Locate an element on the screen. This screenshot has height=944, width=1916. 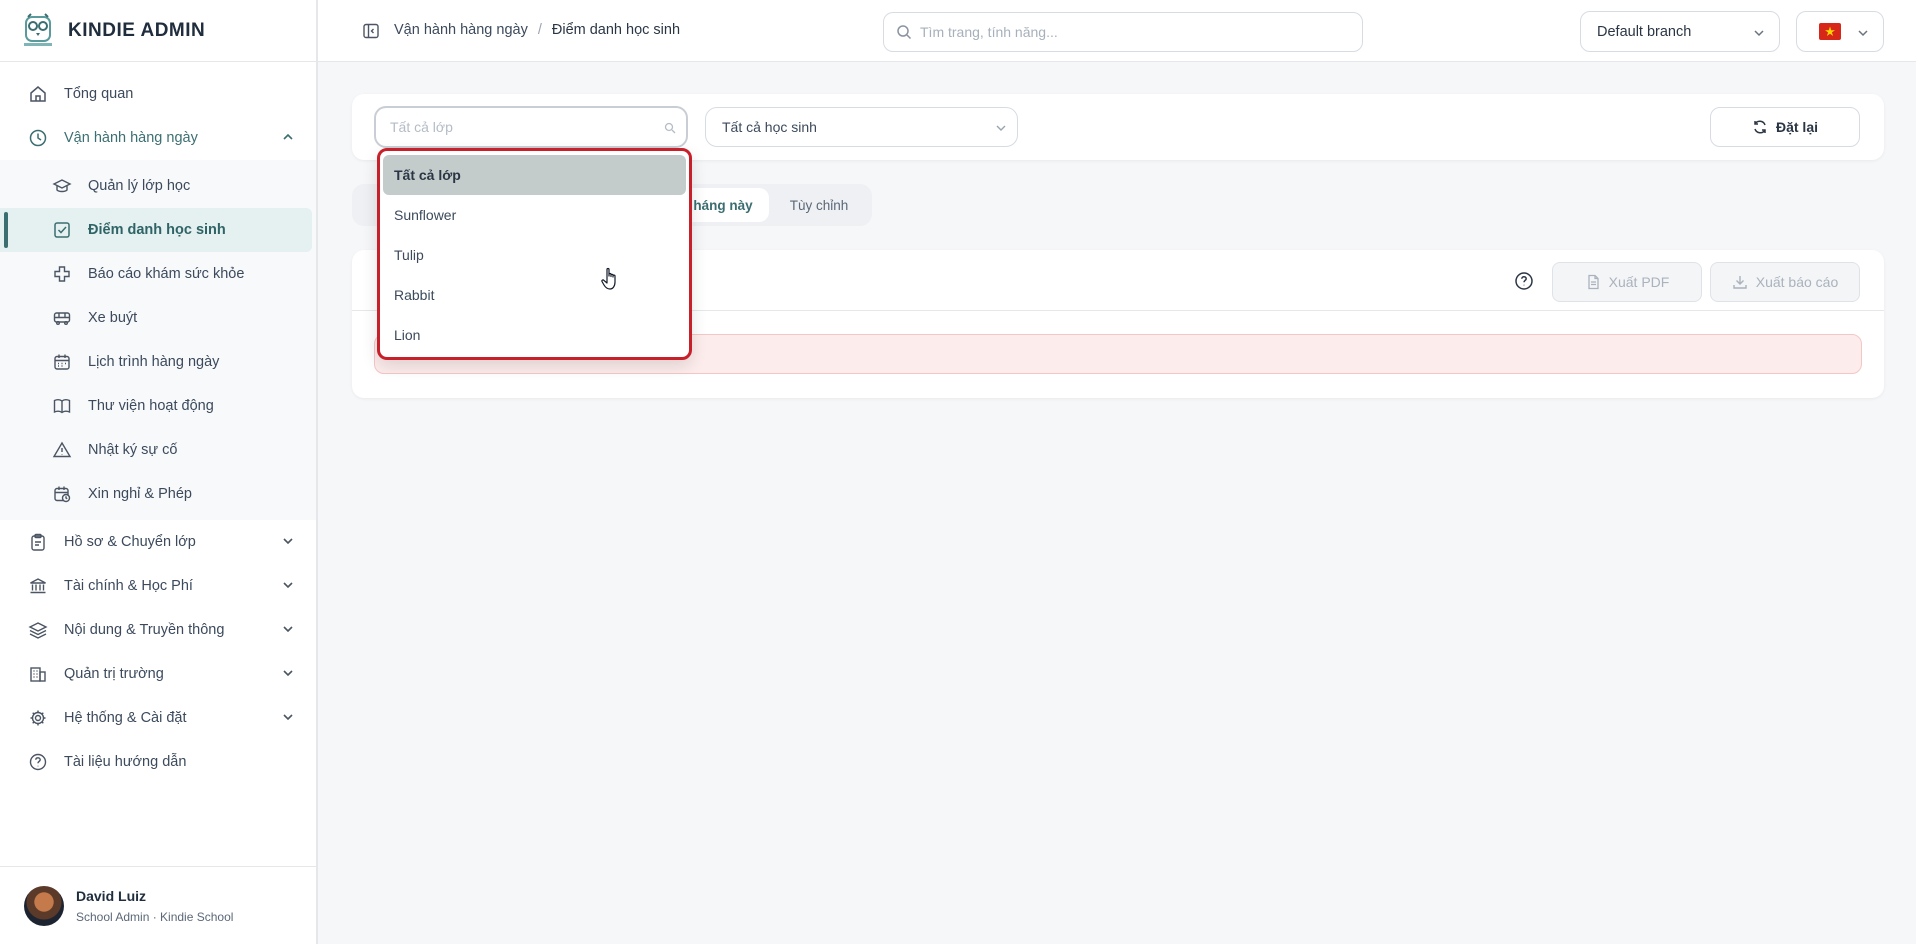
export-report-label: Xuất báo cáo is located at coordinates (1797, 282).